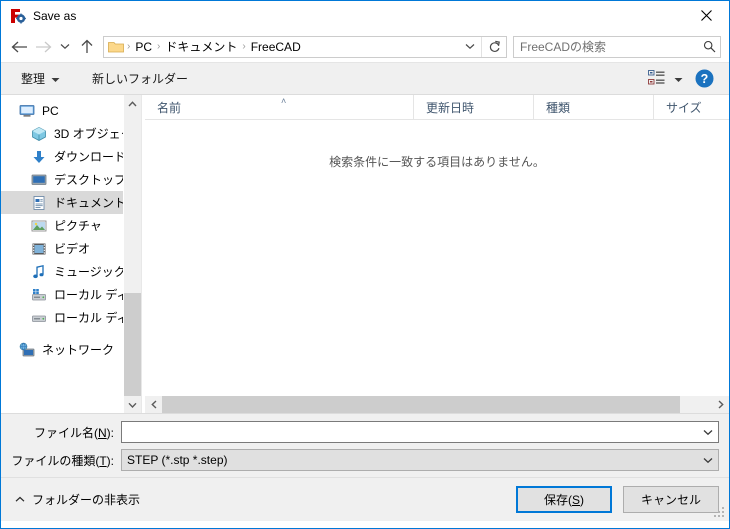 This screenshot has height=529, width=730. What do you see at coordinates (201, 46) in the screenshot?
I see `breadcrumb-item-documents: ドキュメント` at bounding box center [201, 46].